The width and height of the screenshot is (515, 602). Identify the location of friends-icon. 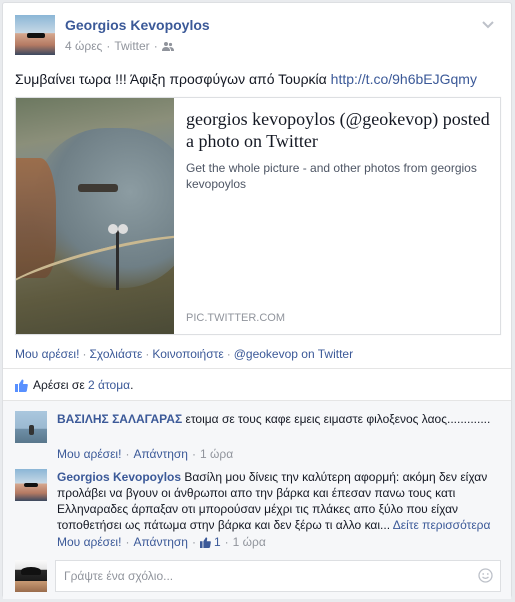
(167, 46).